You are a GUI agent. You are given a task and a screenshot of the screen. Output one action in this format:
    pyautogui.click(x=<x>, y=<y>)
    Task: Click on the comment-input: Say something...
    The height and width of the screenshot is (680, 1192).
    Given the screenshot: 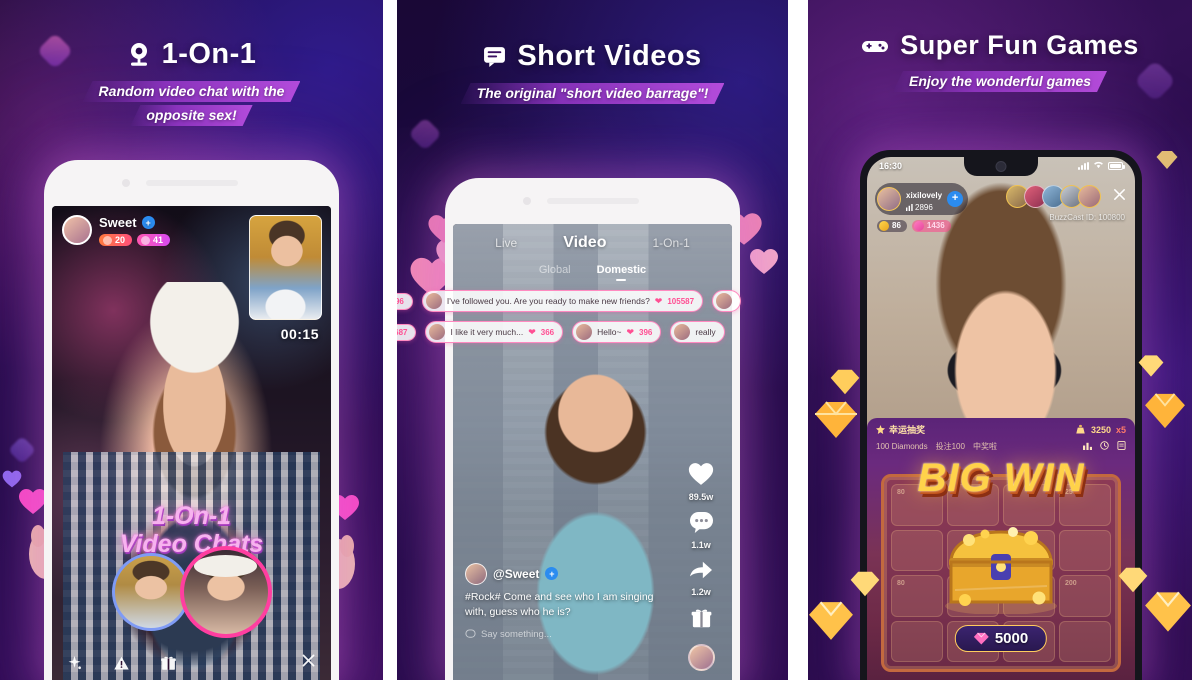 What is the action you would take?
    pyautogui.click(x=569, y=634)
    